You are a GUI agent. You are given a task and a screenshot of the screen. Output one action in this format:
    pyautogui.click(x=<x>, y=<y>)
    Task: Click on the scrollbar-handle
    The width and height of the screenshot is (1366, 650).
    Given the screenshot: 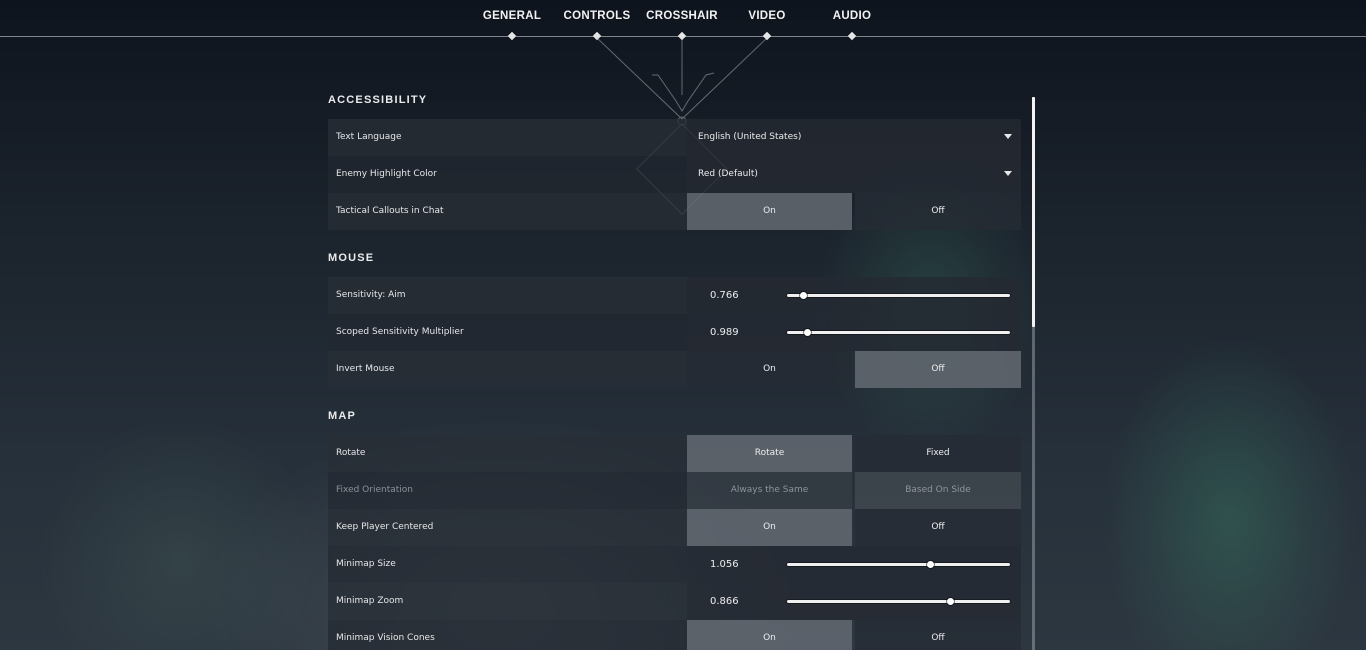 What is the action you would take?
    pyautogui.click(x=1033, y=212)
    